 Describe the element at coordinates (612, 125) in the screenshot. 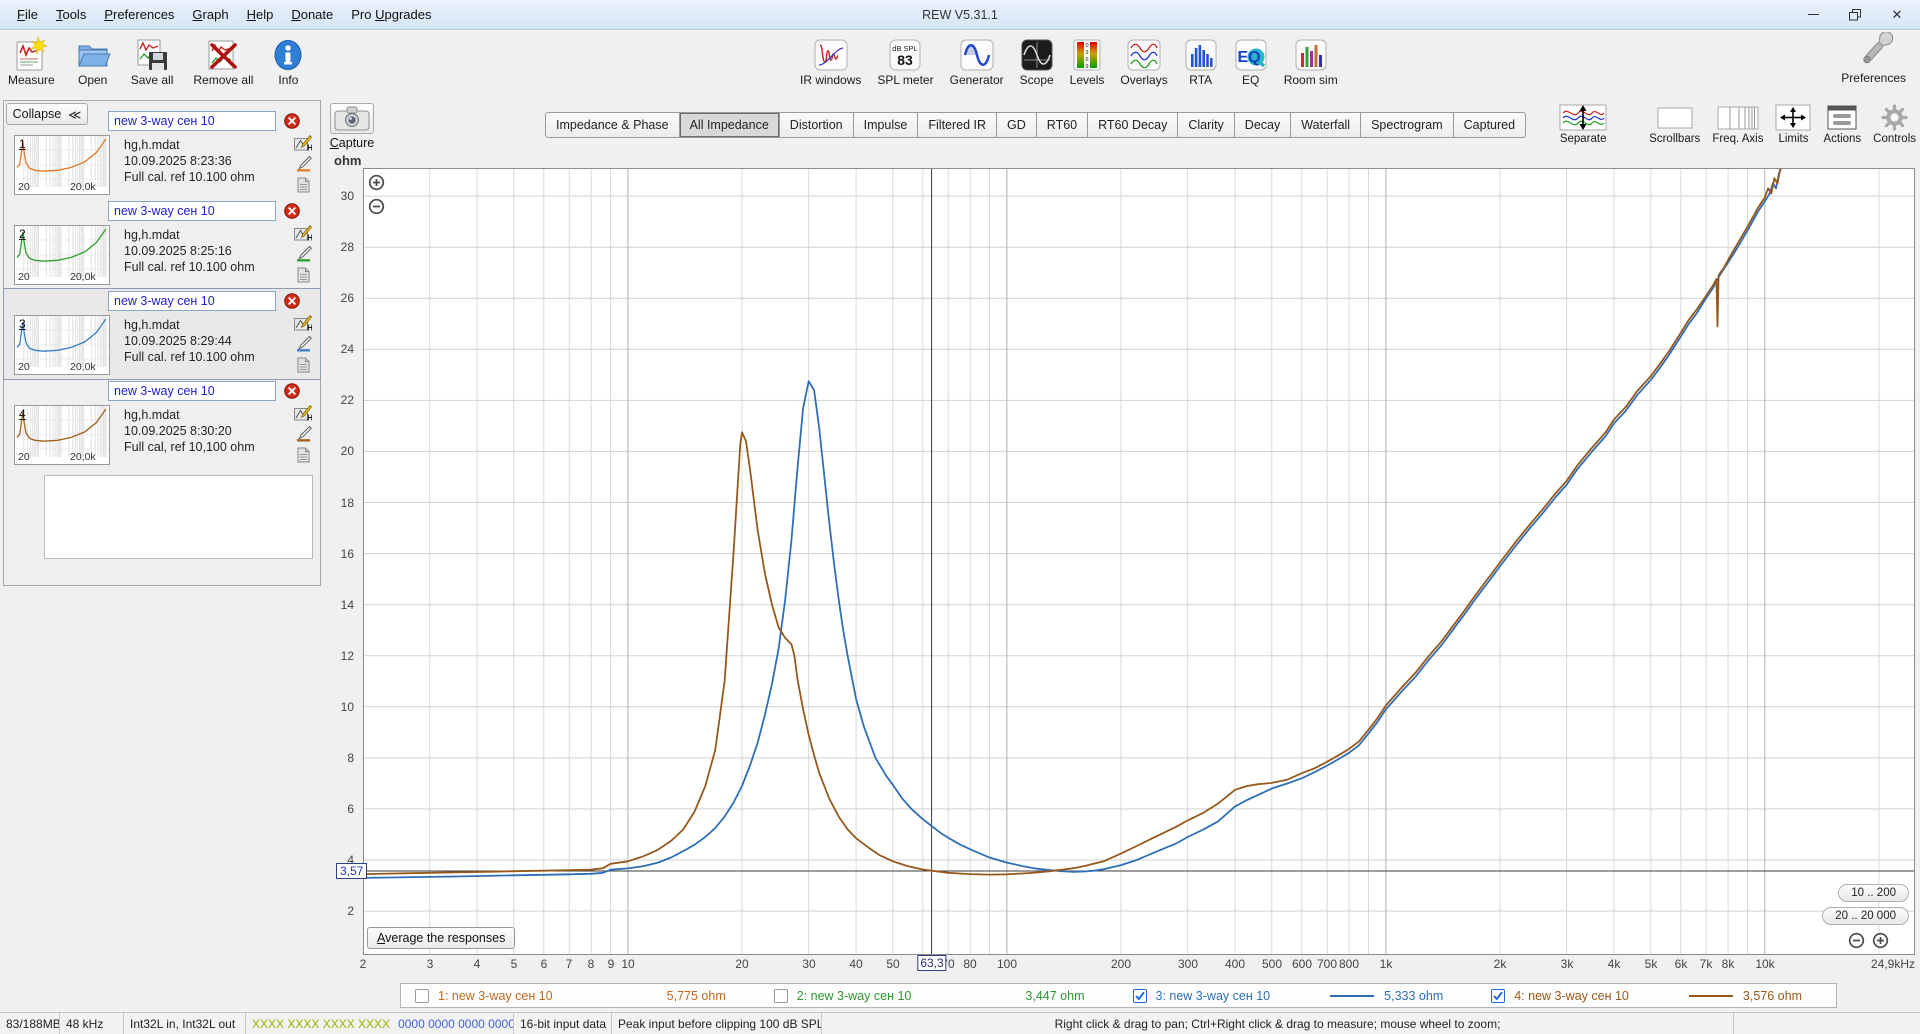

I see `tab-impedance-phase: Impedance & Phase` at that location.